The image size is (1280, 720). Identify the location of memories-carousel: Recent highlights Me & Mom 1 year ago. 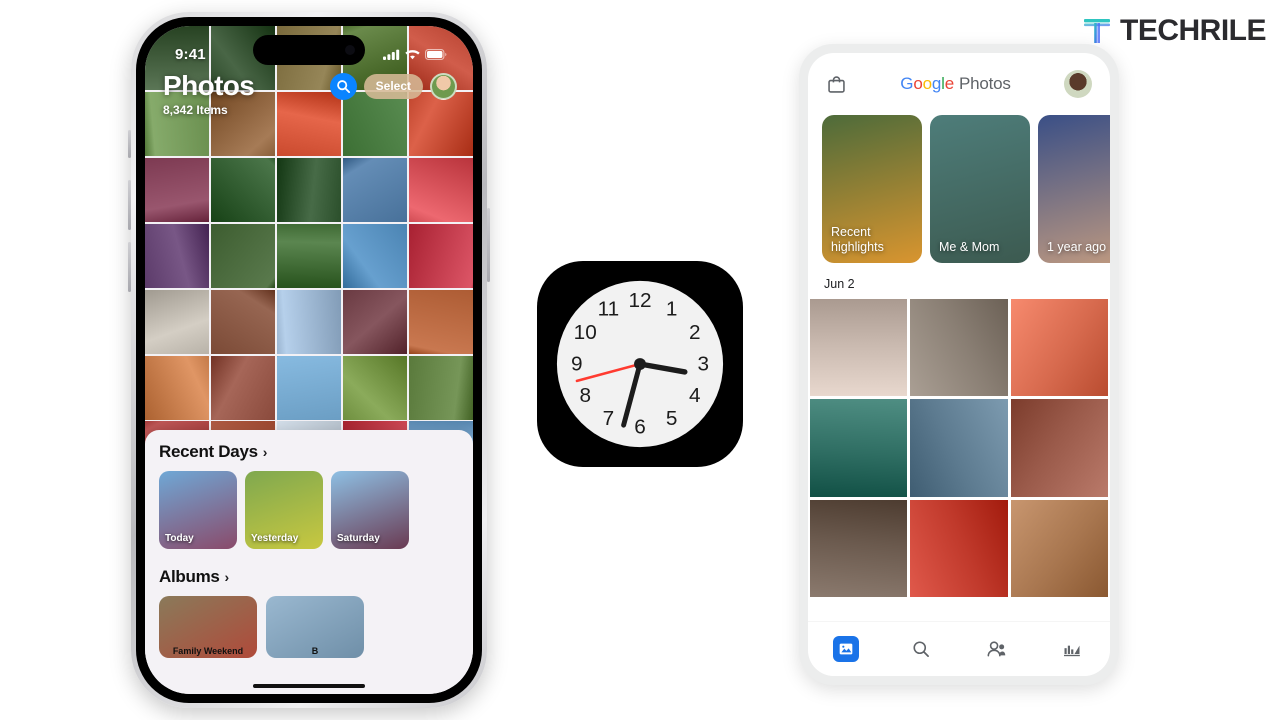
(959, 189).